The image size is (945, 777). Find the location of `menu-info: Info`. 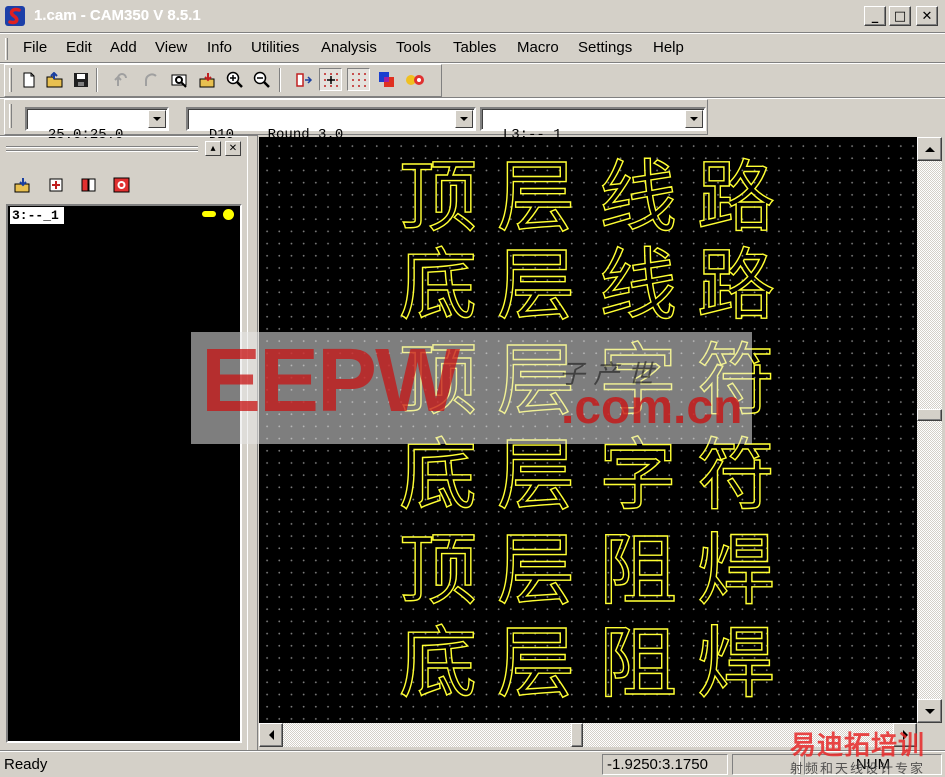

menu-info: Info is located at coordinates (219, 47).